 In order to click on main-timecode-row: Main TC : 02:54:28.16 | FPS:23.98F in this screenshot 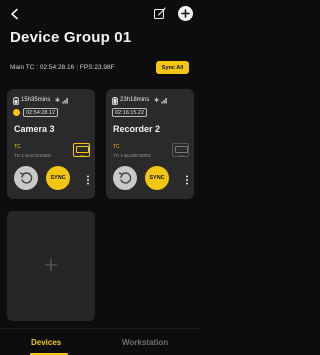, I will do `click(62, 67)`.